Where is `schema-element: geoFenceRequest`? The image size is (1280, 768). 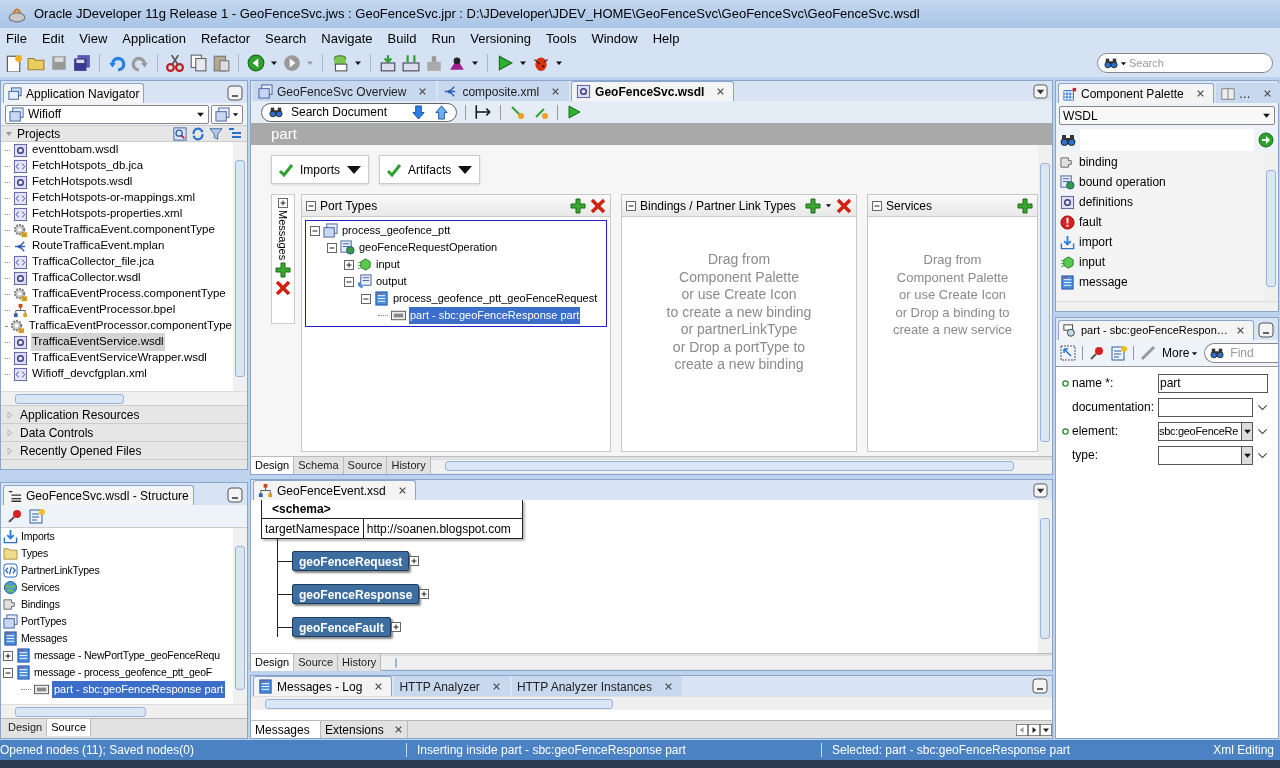
schema-element: geoFenceRequest is located at coordinates (351, 561).